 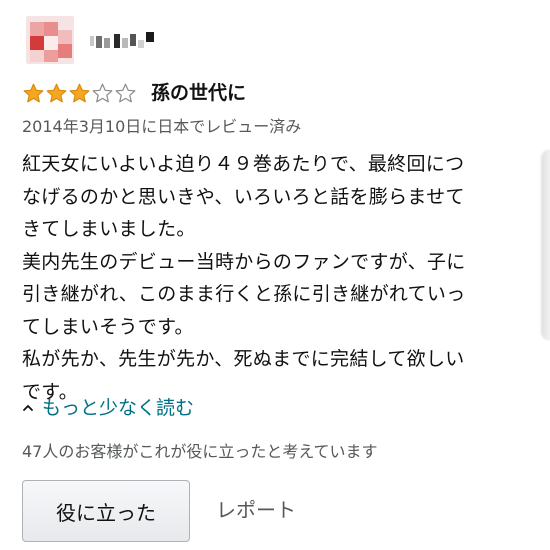 What do you see at coordinates (108, 326) in the screenshot?
I see `review-body-line: てしまいそうです。` at bounding box center [108, 326].